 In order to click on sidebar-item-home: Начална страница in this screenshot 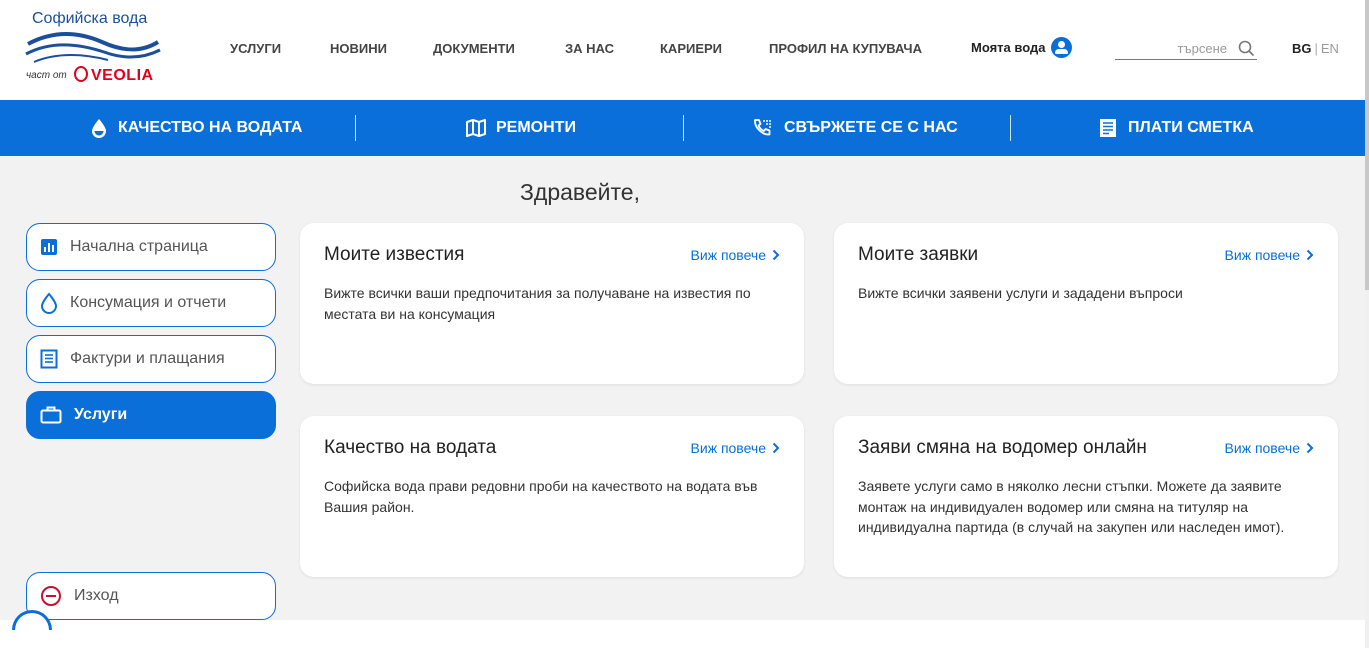, I will do `click(151, 247)`.